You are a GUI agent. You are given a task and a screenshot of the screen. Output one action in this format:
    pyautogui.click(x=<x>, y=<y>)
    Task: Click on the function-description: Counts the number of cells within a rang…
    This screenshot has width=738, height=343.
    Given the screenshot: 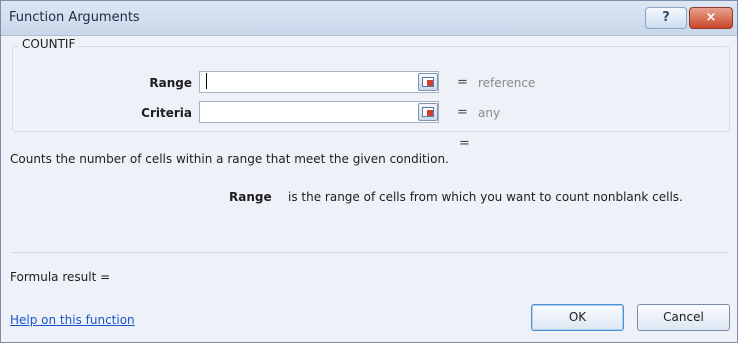 What is the action you would take?
    pyautogui.click(x=229, y=159)
    